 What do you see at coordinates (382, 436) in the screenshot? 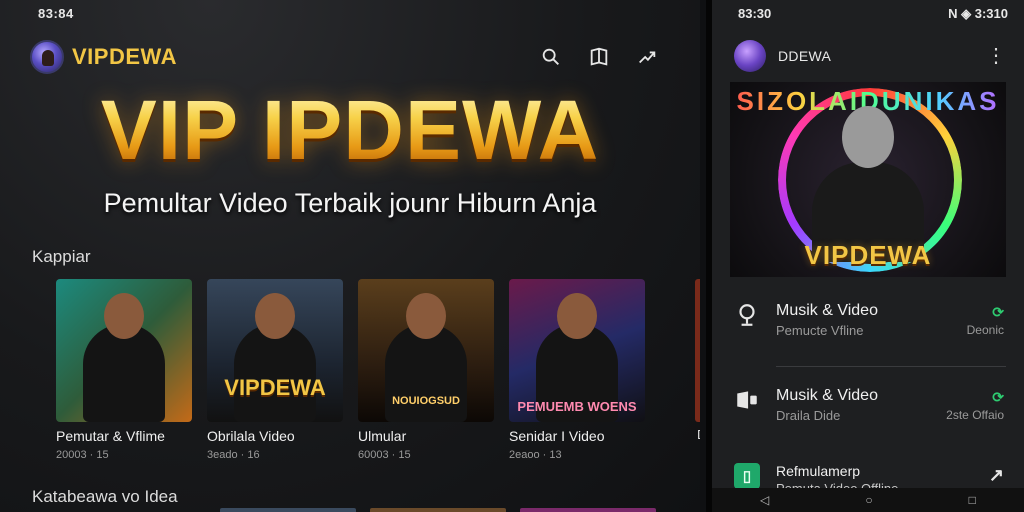
I see `video-title: Ulmular` at bounding box center [382, 436].